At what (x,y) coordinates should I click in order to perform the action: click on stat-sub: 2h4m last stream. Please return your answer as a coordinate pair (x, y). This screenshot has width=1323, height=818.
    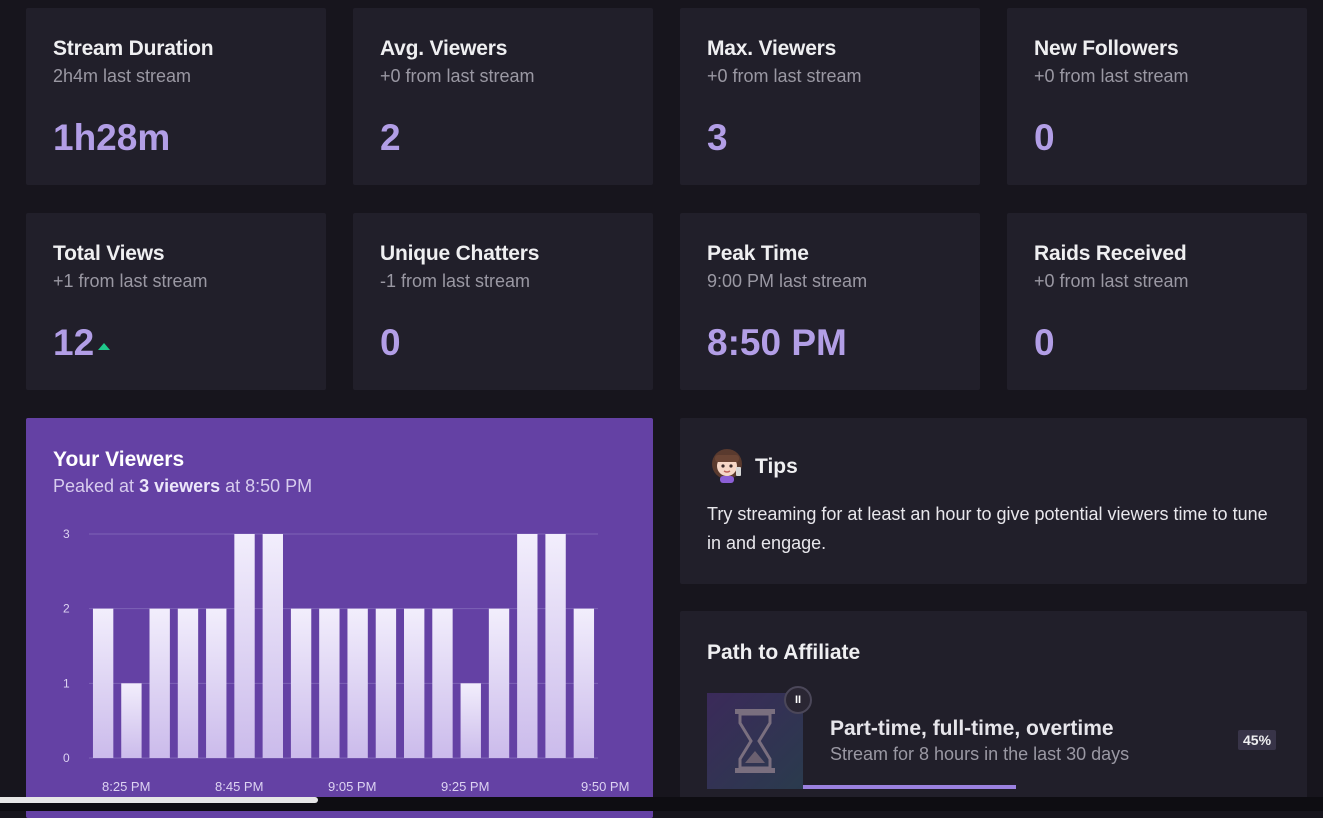
    Looking at the image, I should click on (122, 76).